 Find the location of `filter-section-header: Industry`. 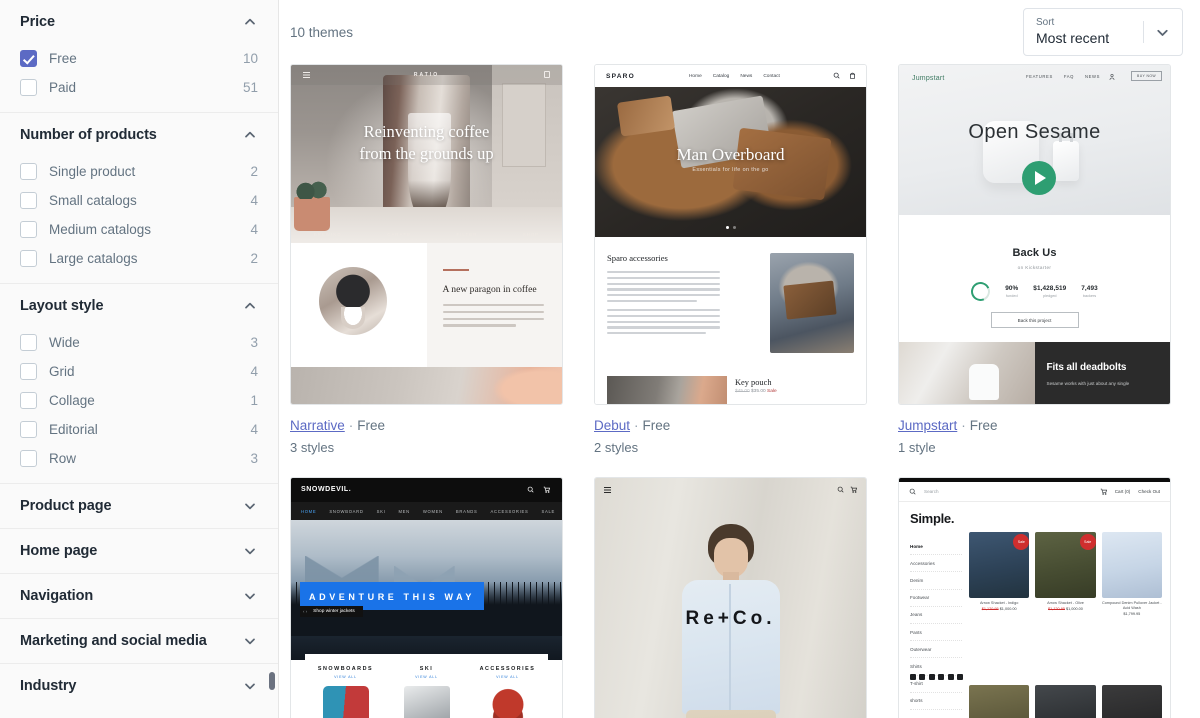

filter-section-header: Industry is located at coordinates (139, 686).